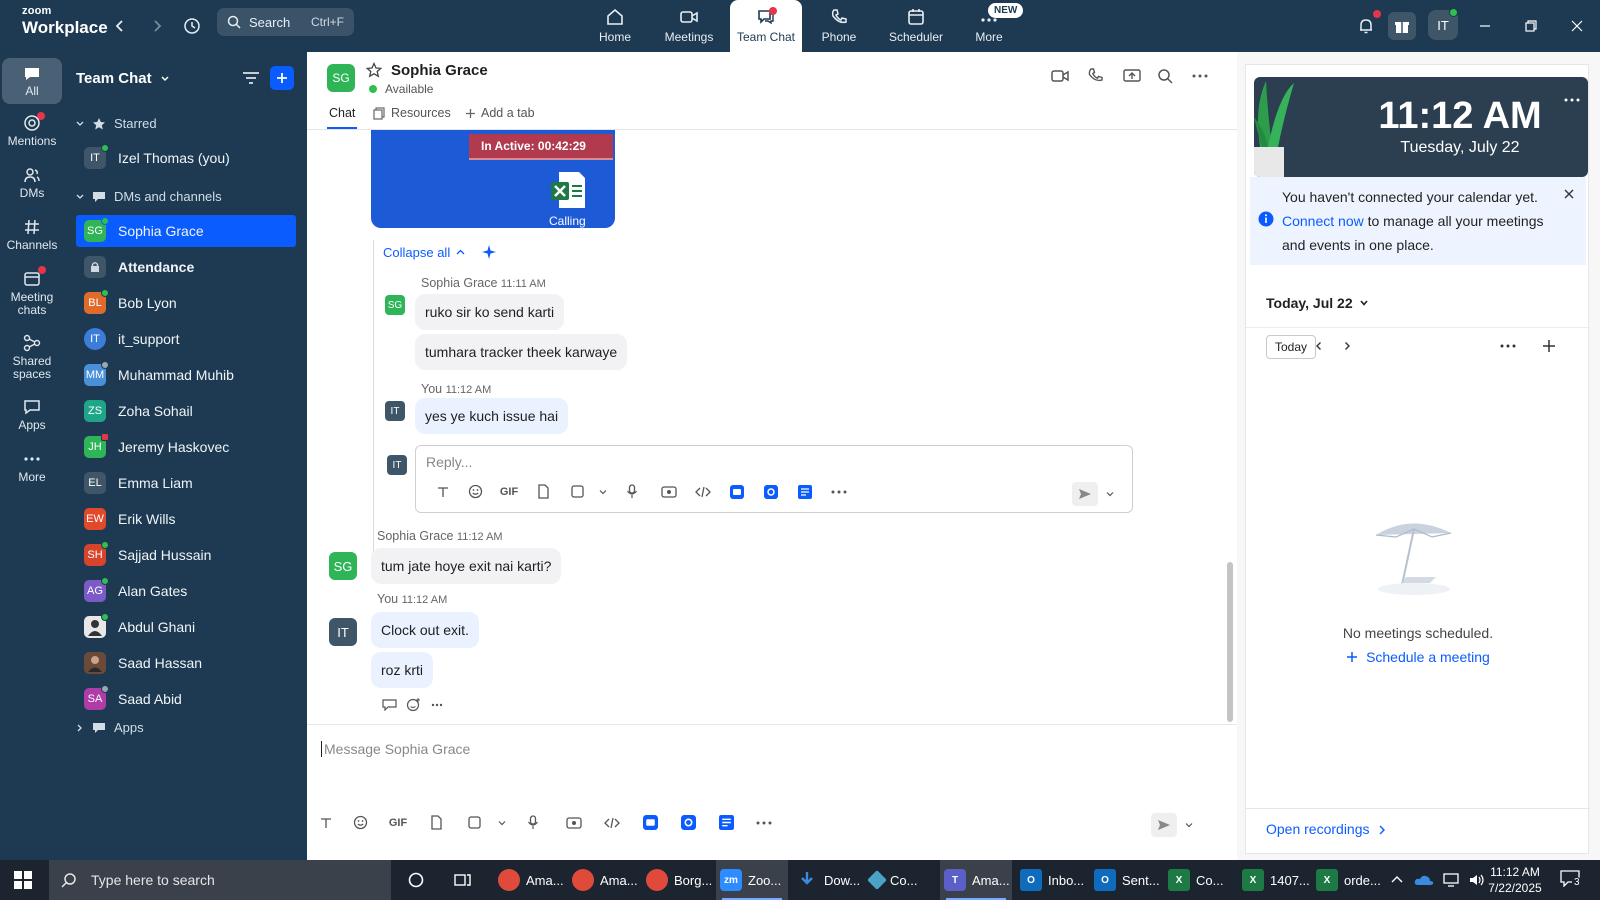 This screenshot has width=1600, height=900. I want to click on chevron-up-icon, so click(1397, 880).